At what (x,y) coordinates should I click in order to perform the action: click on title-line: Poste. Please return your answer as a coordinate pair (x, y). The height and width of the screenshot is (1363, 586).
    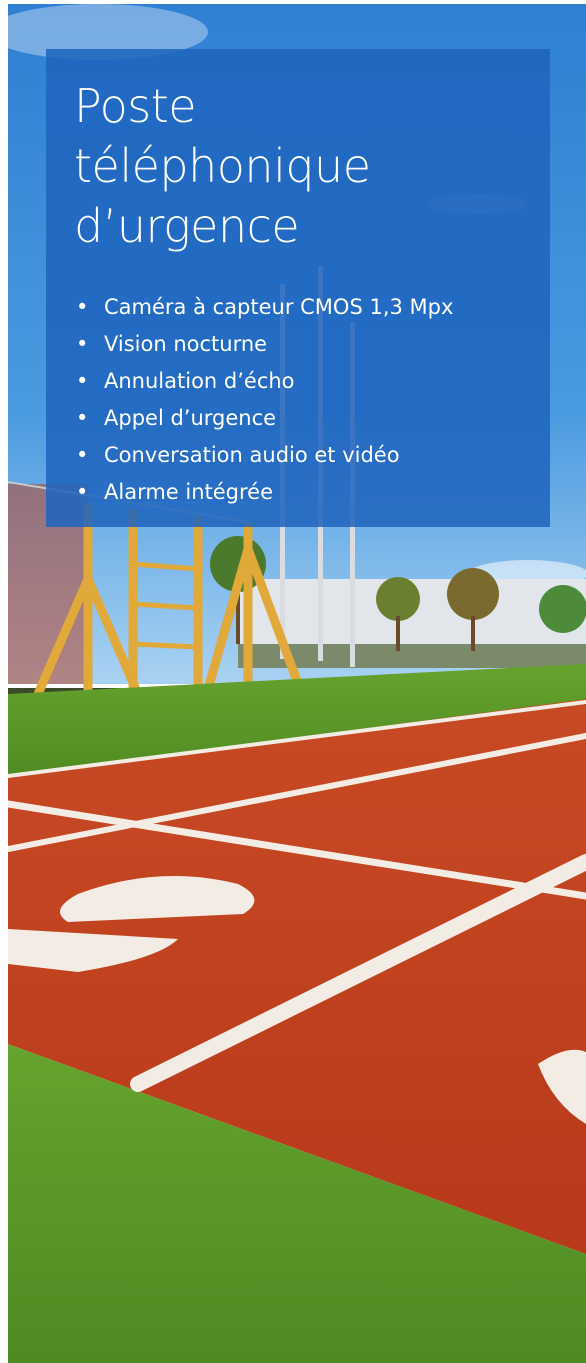
    Looking at the image, I should click on (135, 106).